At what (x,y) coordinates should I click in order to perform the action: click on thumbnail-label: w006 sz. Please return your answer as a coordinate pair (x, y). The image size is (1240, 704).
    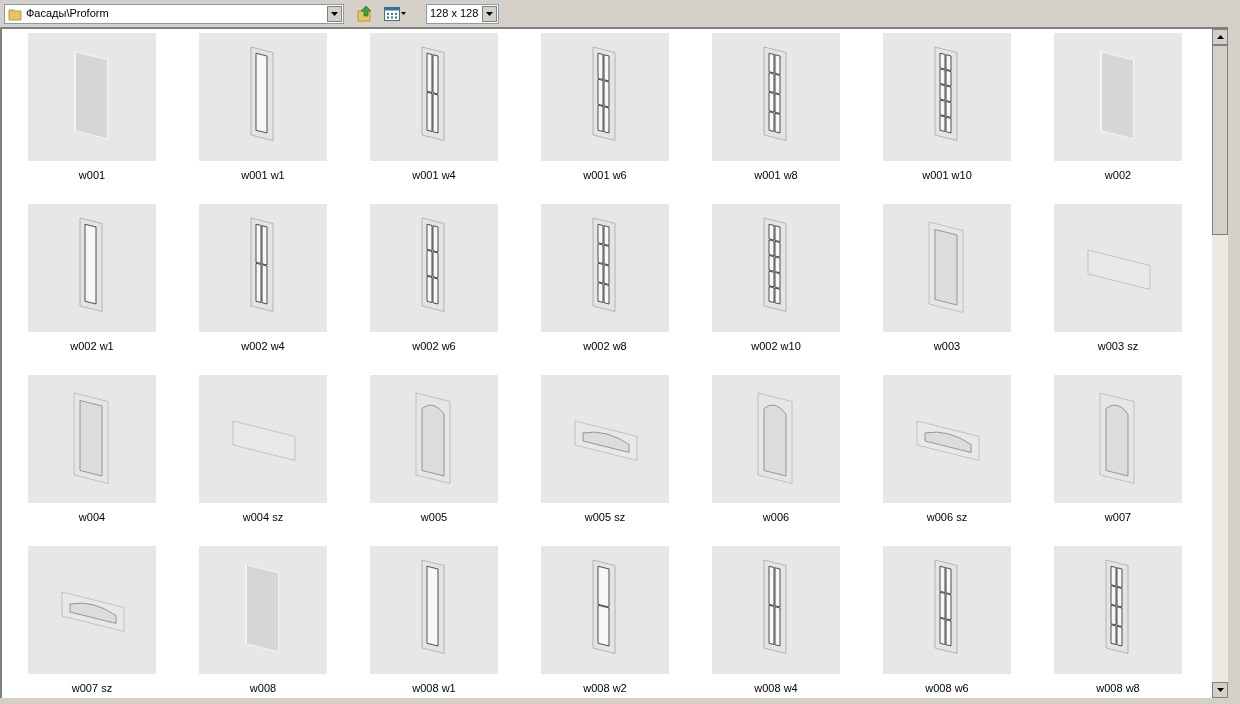
    Looking at the image, I should click on (947, 517).